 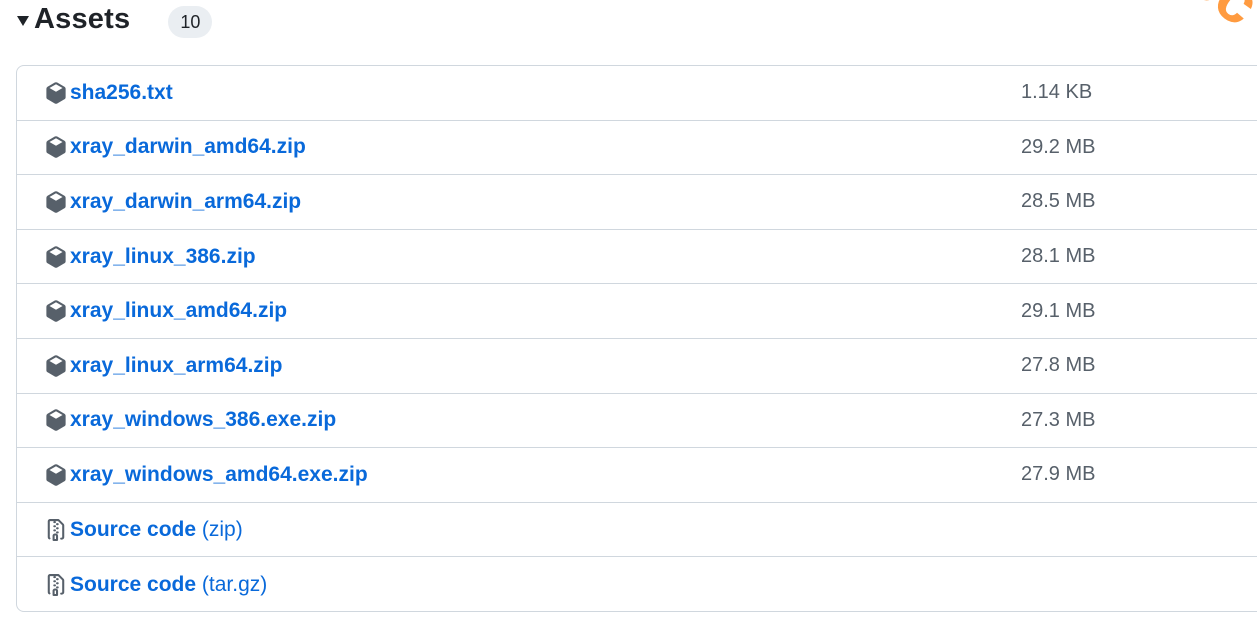 I want to click on asset-row: xray_darwin_amd64.zip 29.2 MB, so click(x=637, y=148).